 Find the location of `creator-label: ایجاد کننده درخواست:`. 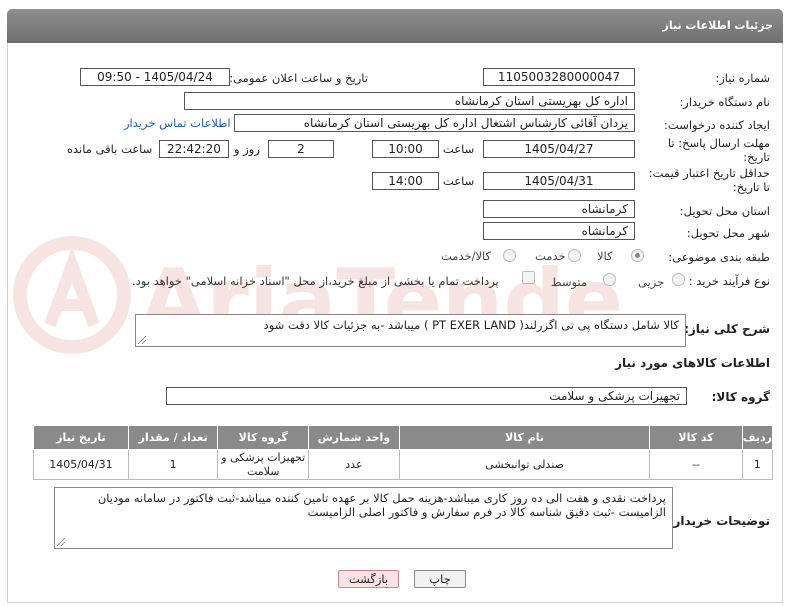

creator-label: ایجاد کننده درخواست: is located at coordinates (717, 125).